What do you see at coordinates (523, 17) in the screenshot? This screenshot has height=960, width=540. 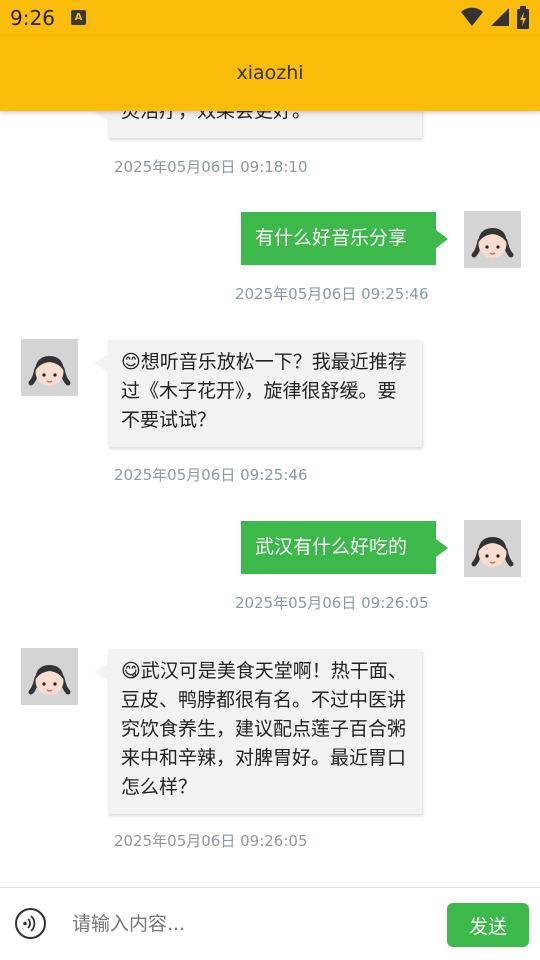 I see `battery-icon` at bounding box center [523, 17].